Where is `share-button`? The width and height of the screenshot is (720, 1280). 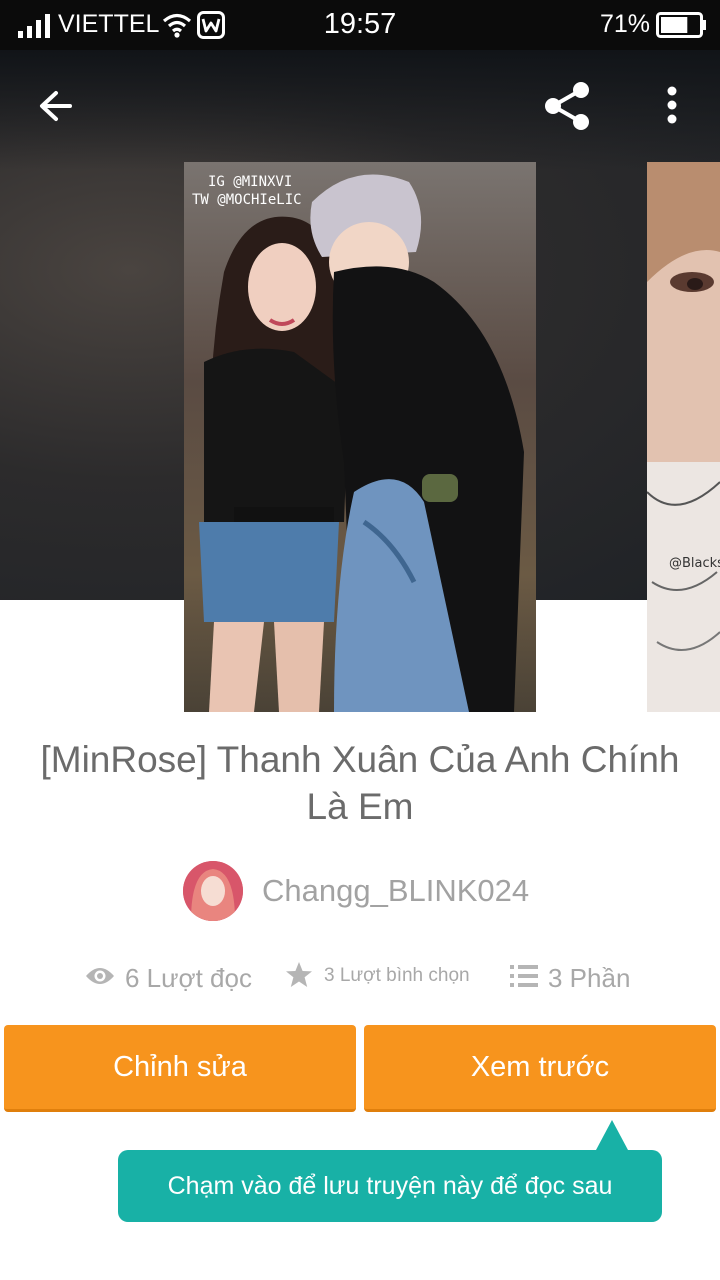 share-button is located at coordinates (568, 106).